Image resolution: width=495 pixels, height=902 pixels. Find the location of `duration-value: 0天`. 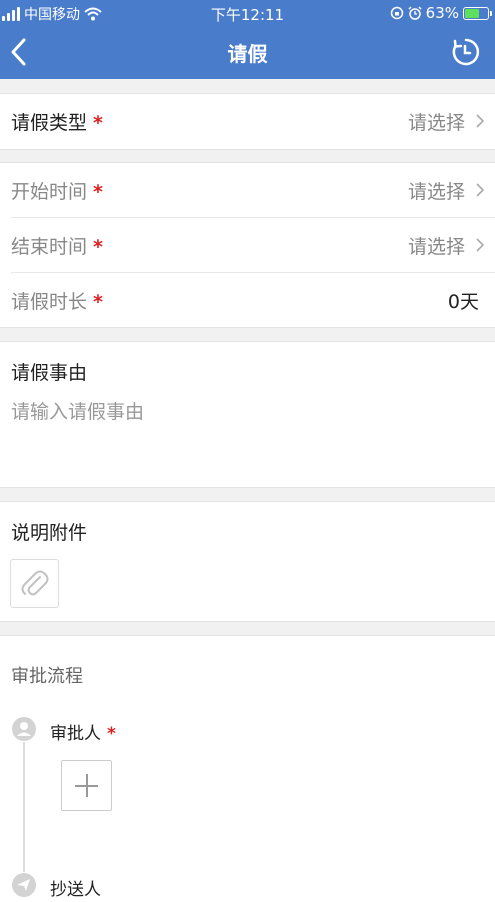

duration-value: 0天 is located at coordinates (463, 302).